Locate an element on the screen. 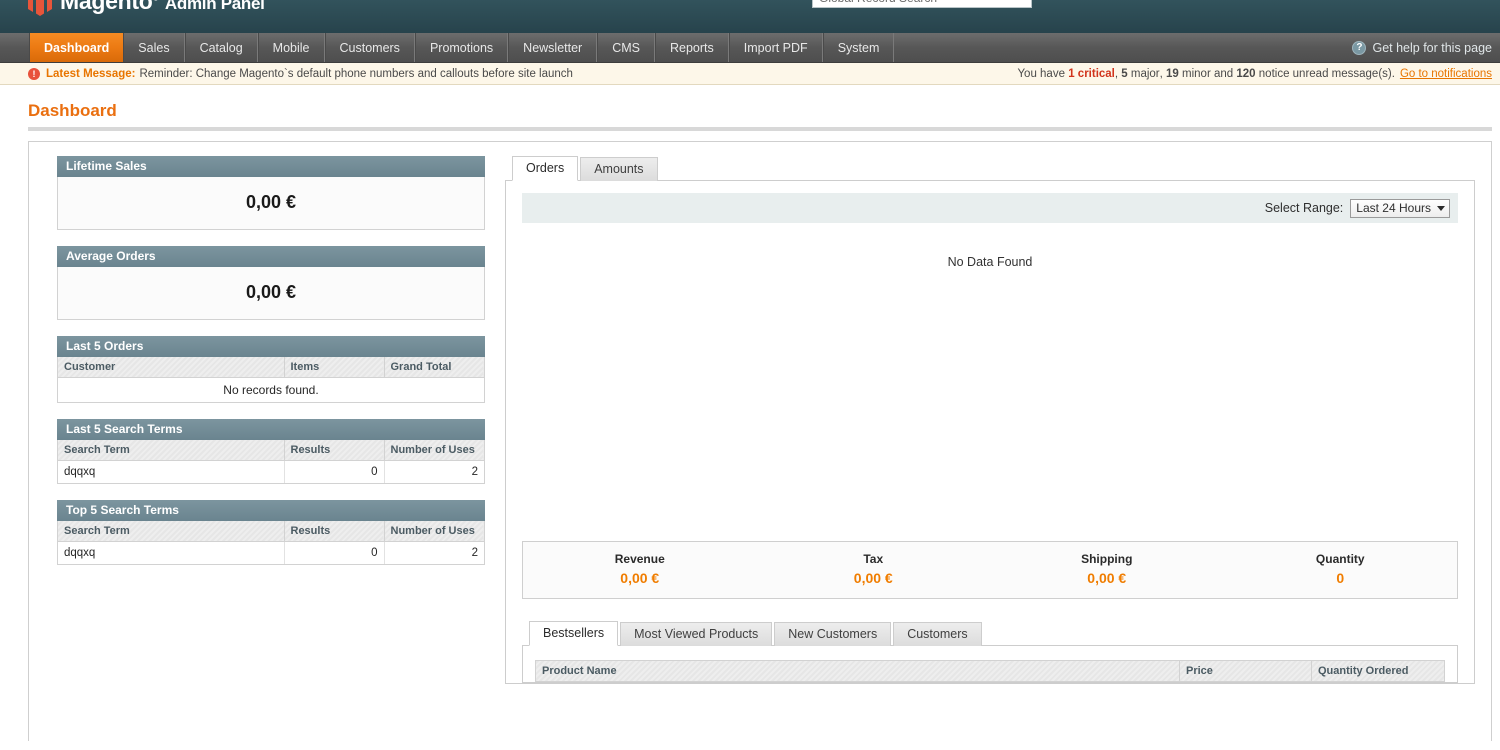 The width and height of the screenshot is (1500, 750). get-help-label: Get help for this page is located at coordinates (1432, 47).